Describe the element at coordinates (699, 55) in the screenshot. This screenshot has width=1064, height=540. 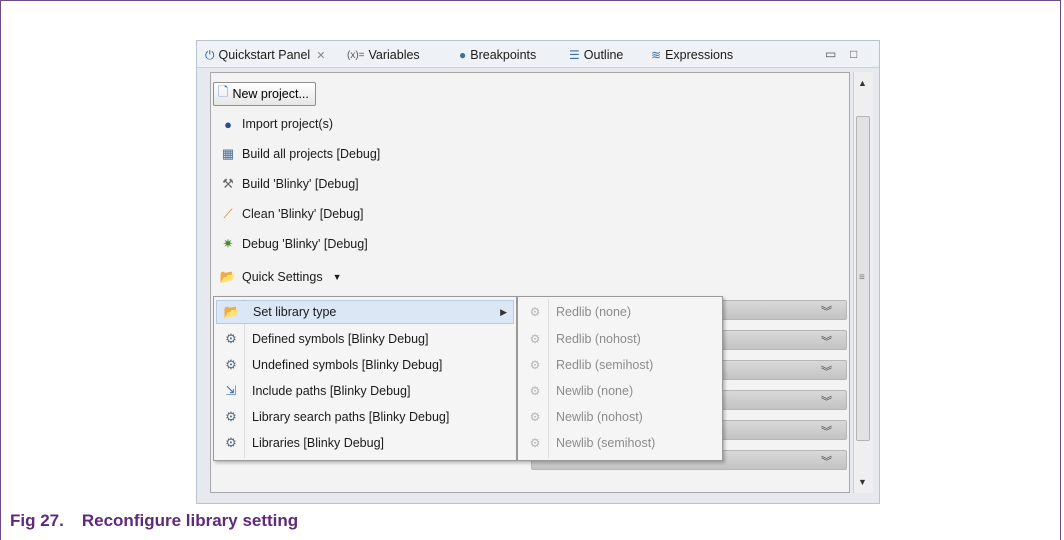
I see `tab-expressions-label: Expressions` at that location.